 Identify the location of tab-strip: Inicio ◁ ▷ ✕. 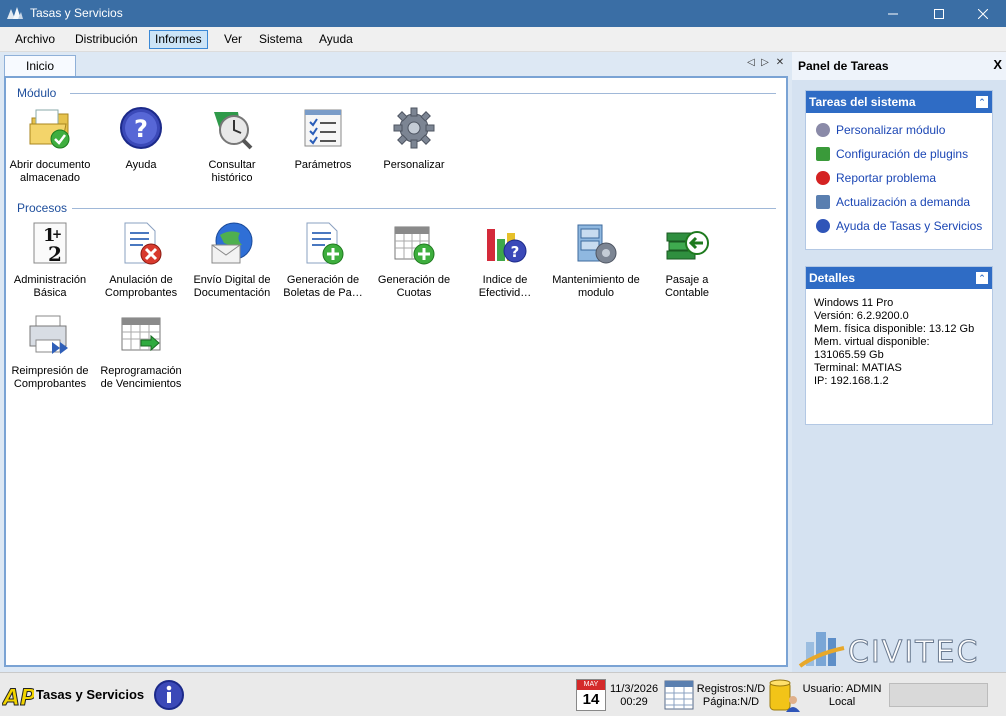
(396, 64).